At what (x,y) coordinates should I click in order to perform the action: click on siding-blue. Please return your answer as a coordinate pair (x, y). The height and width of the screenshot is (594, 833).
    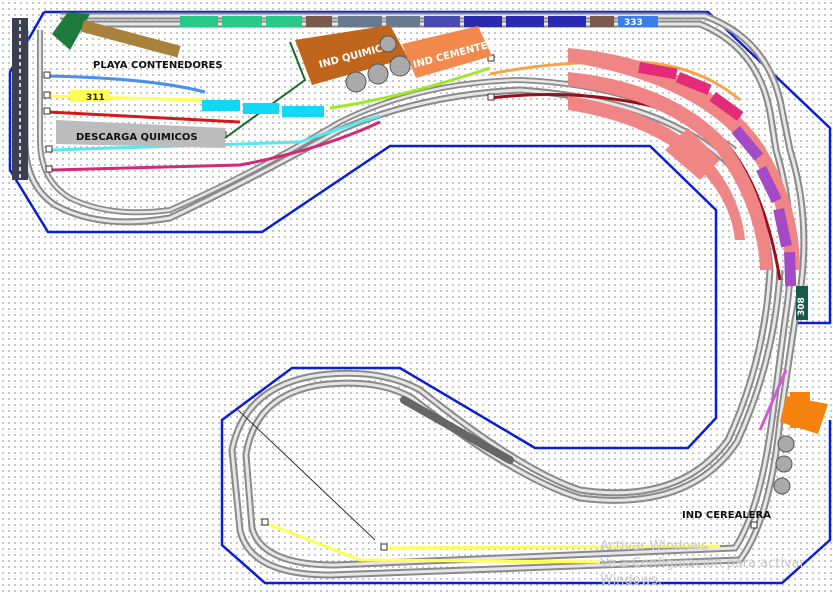
    Looking at the image, I should click on (126, 84).